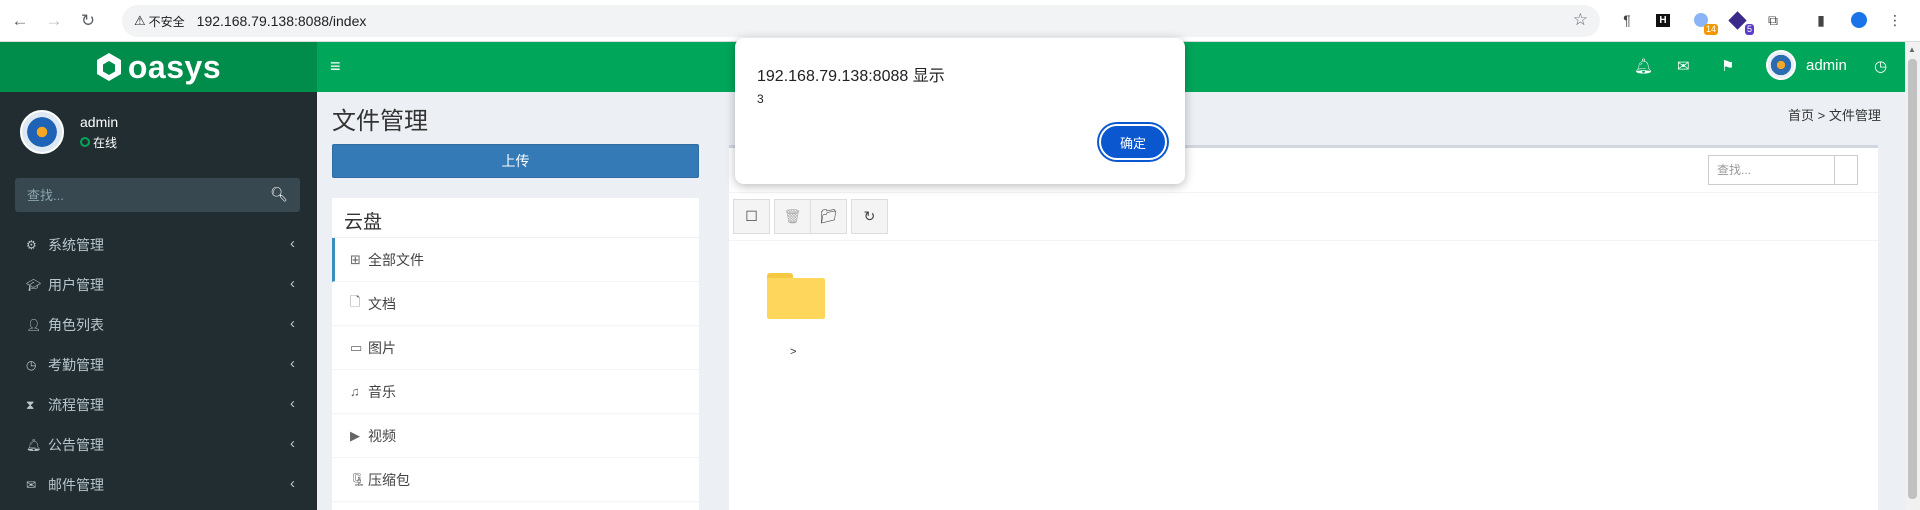  What do you see at coordinates (760, 99) in the screenshot?
I see `dialog-message: 3` at bounding box center [760, 99].